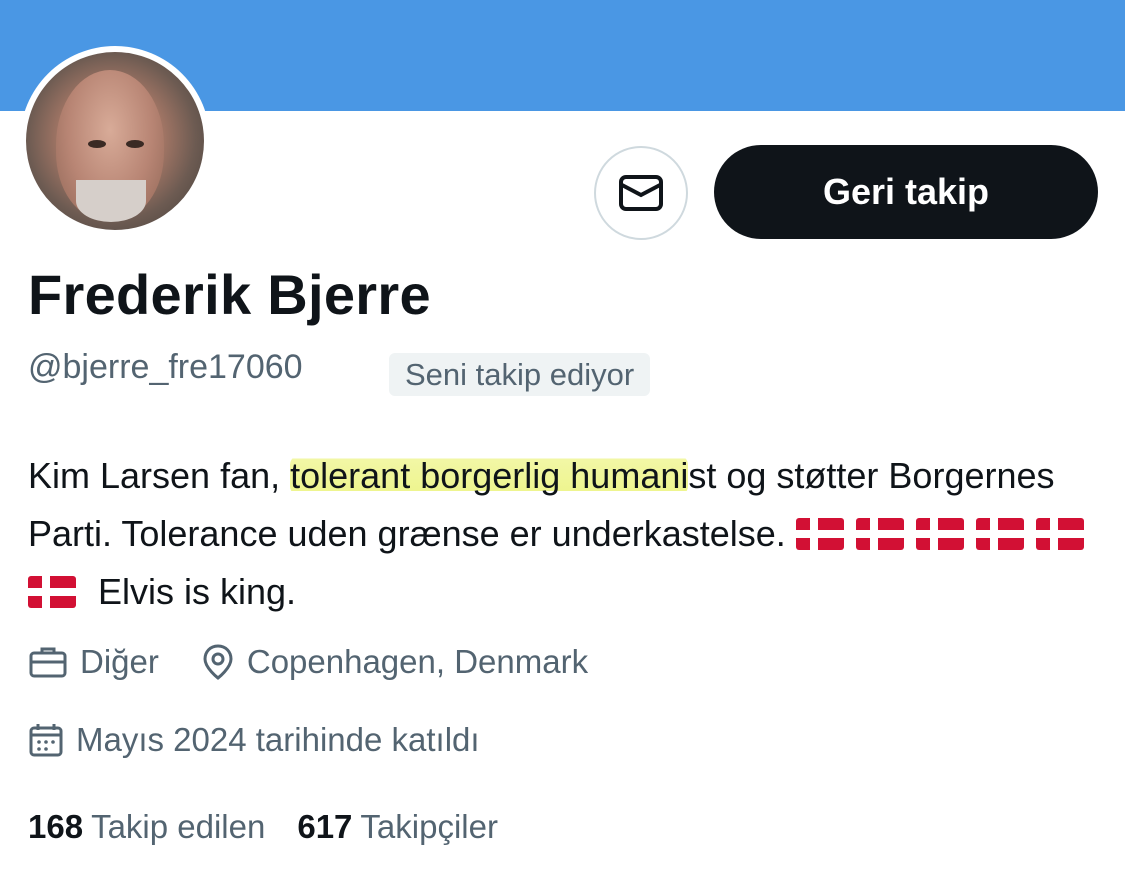 This screenshot has width=1125, height=887. I want to click on profession-label: Diğer, so click(119, 661).